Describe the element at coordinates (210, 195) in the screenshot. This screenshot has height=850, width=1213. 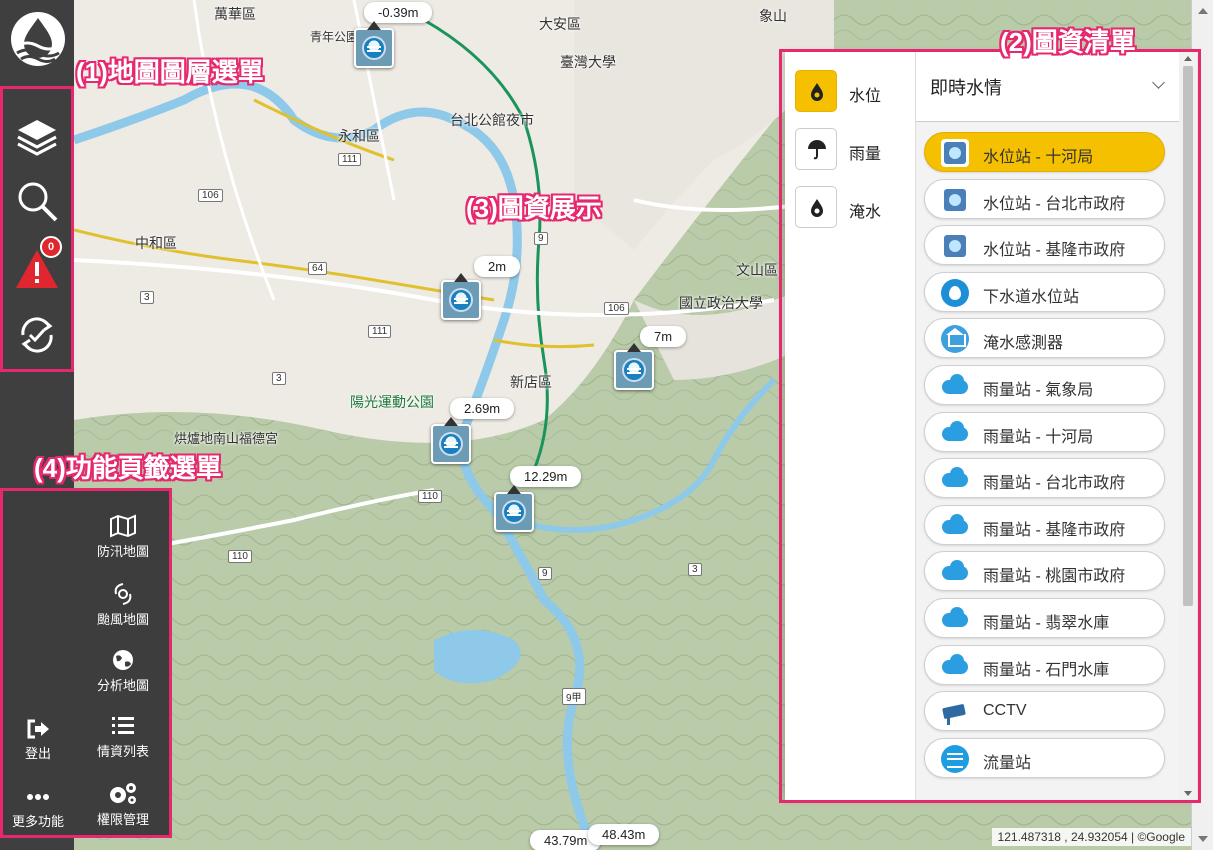
I see `road-badge: 106` at that location.